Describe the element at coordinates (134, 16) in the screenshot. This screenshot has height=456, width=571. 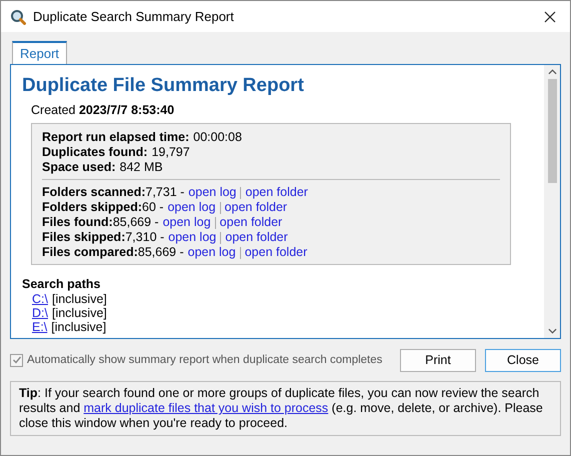
I see `window-title: Duplicate Search Summary Report` at that location.